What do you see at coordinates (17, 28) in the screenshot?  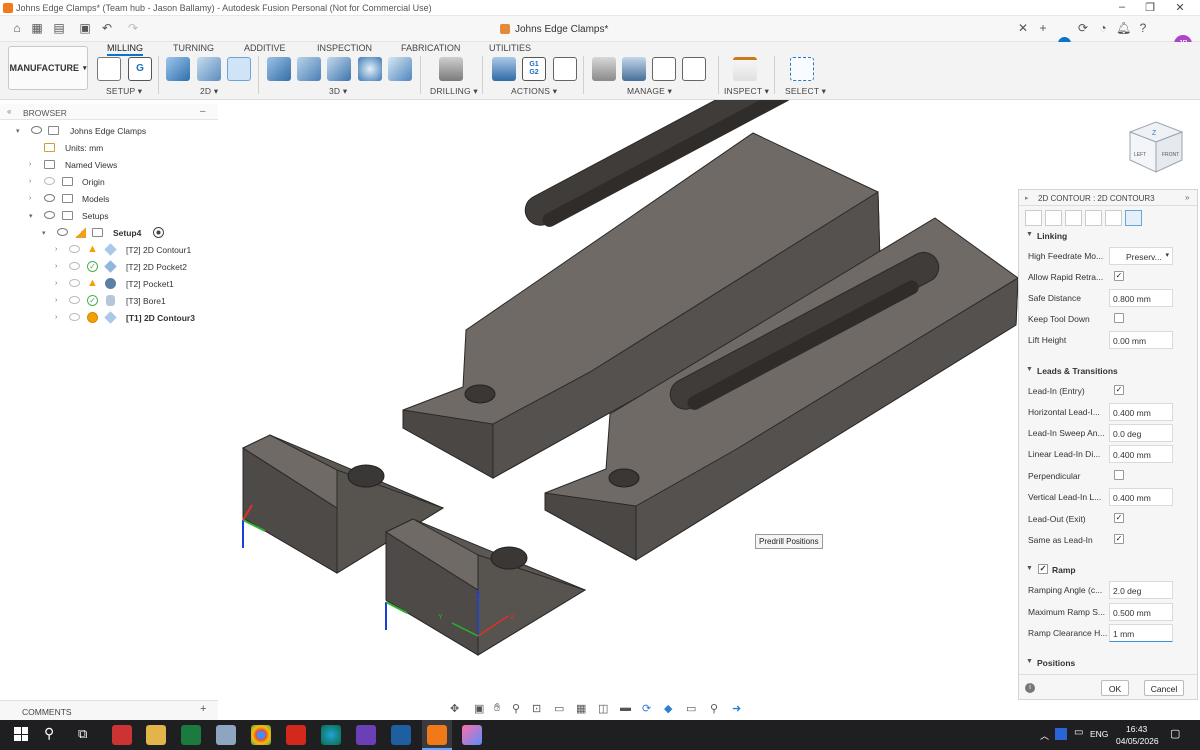 I see `home-icon: ⌂` at bounding box center [17, 28].